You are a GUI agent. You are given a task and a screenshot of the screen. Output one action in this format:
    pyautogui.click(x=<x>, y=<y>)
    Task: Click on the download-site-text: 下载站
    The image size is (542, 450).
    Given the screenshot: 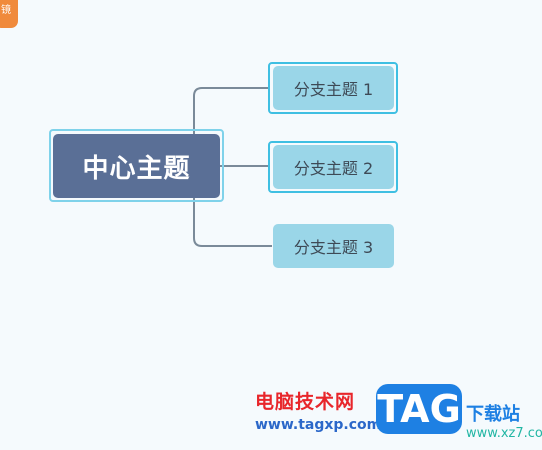 What is the action you would take?
    pyautogui.click(x=493, y=414)
    